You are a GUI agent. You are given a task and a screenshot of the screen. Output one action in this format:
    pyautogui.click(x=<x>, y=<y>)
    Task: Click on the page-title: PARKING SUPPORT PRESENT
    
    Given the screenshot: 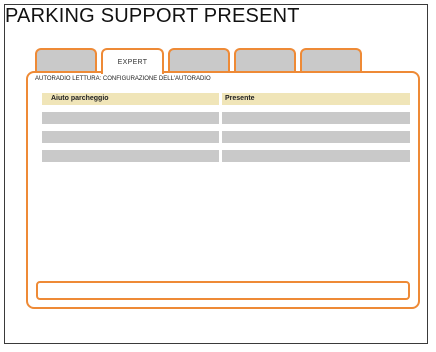 What is the action you would take?
    pyautogui.click(x=152, y=16)
    